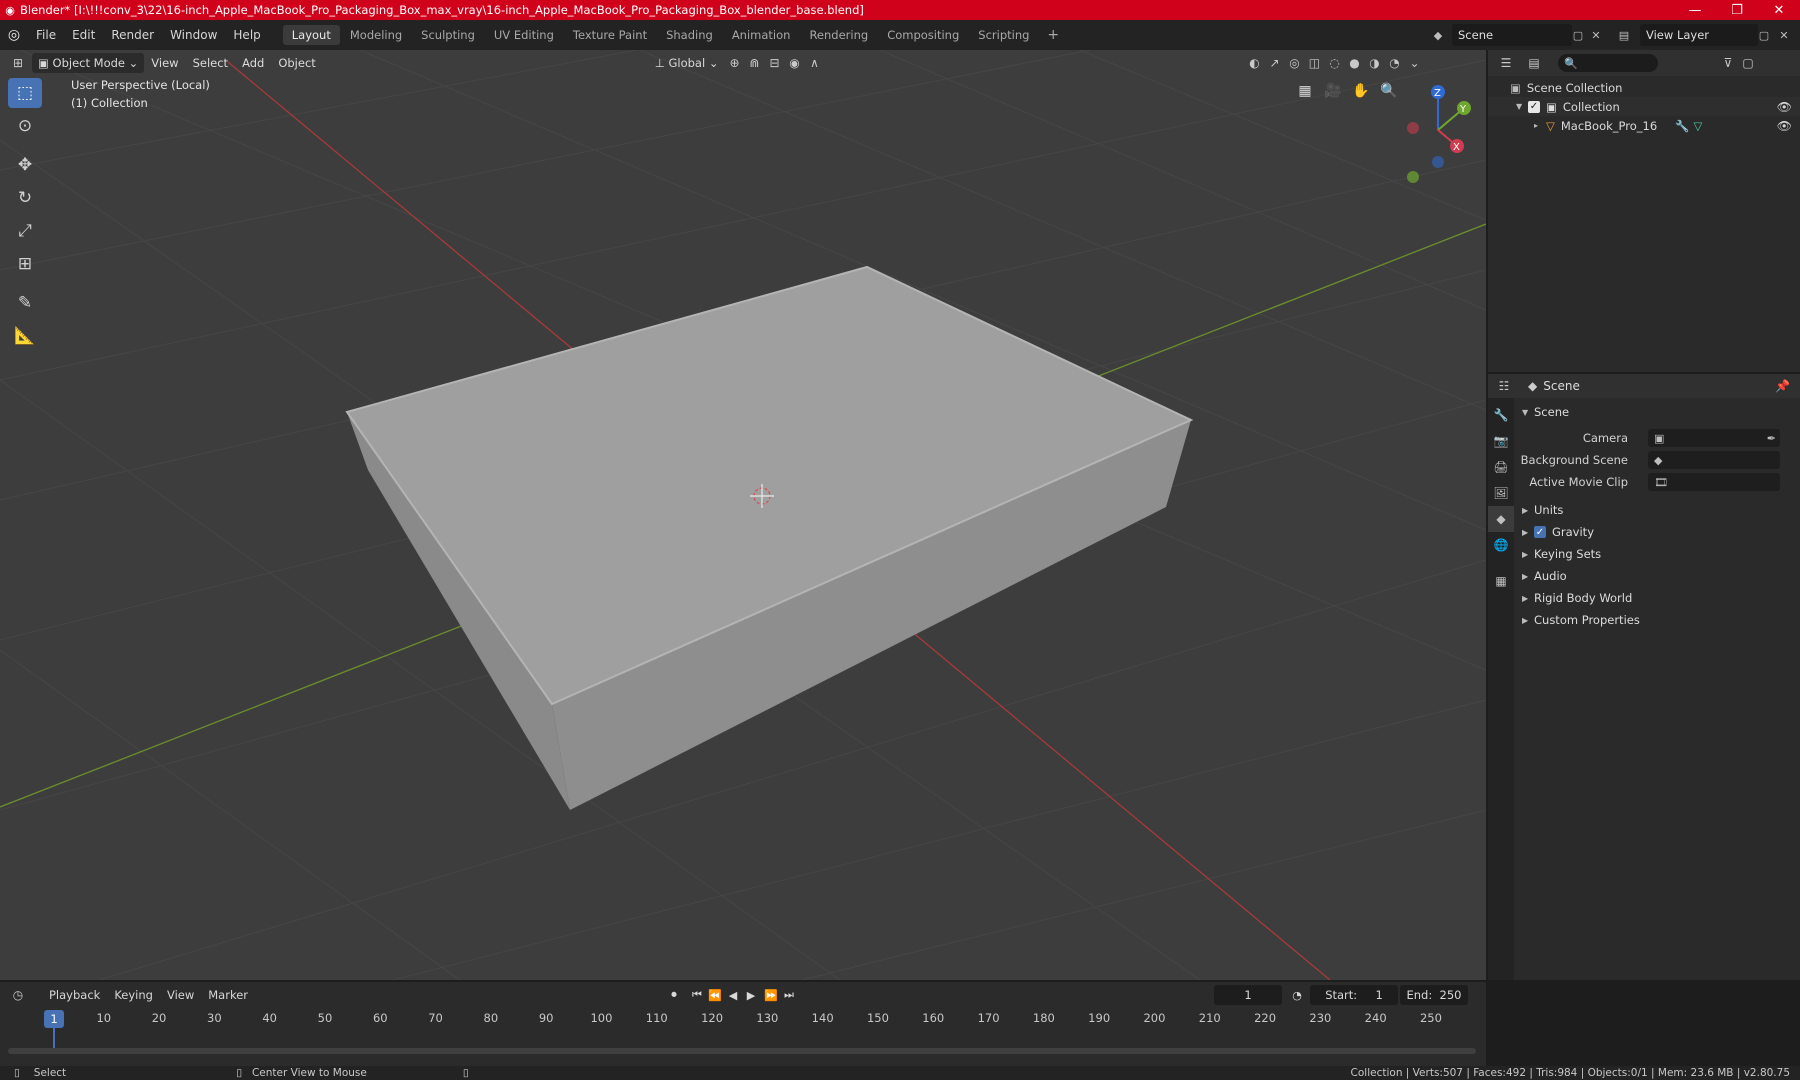 The height and width of the screenshot is (1080, 1800). What do you see at coordinates (1504, 386) in the screenshot?
I see `properties-editor-type-icon: ☷` at bounding box center [1504, 386].